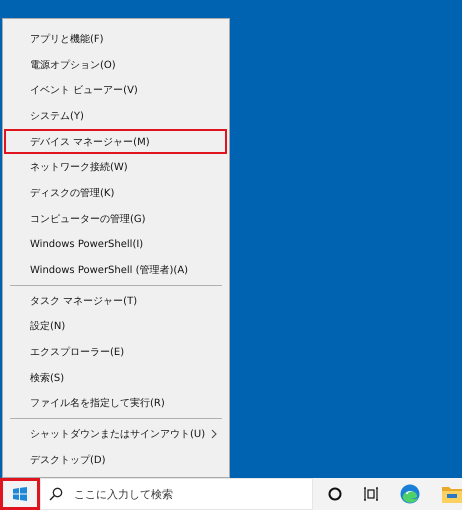  I want to click on windows-icon, so click(20, 494).